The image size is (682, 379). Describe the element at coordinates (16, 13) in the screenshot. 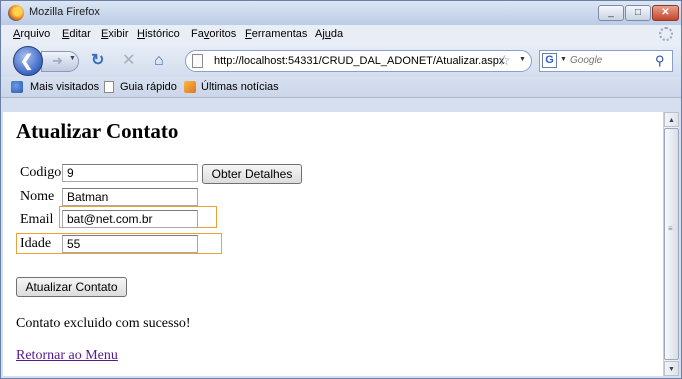

I see `firefox-logo-icon` at that location.